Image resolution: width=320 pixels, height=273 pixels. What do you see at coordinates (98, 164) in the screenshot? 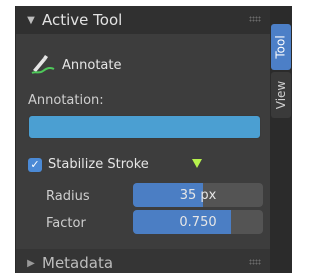
I see `stabilize-label: Stabilize Stroke` at bounding box center [98, 164].